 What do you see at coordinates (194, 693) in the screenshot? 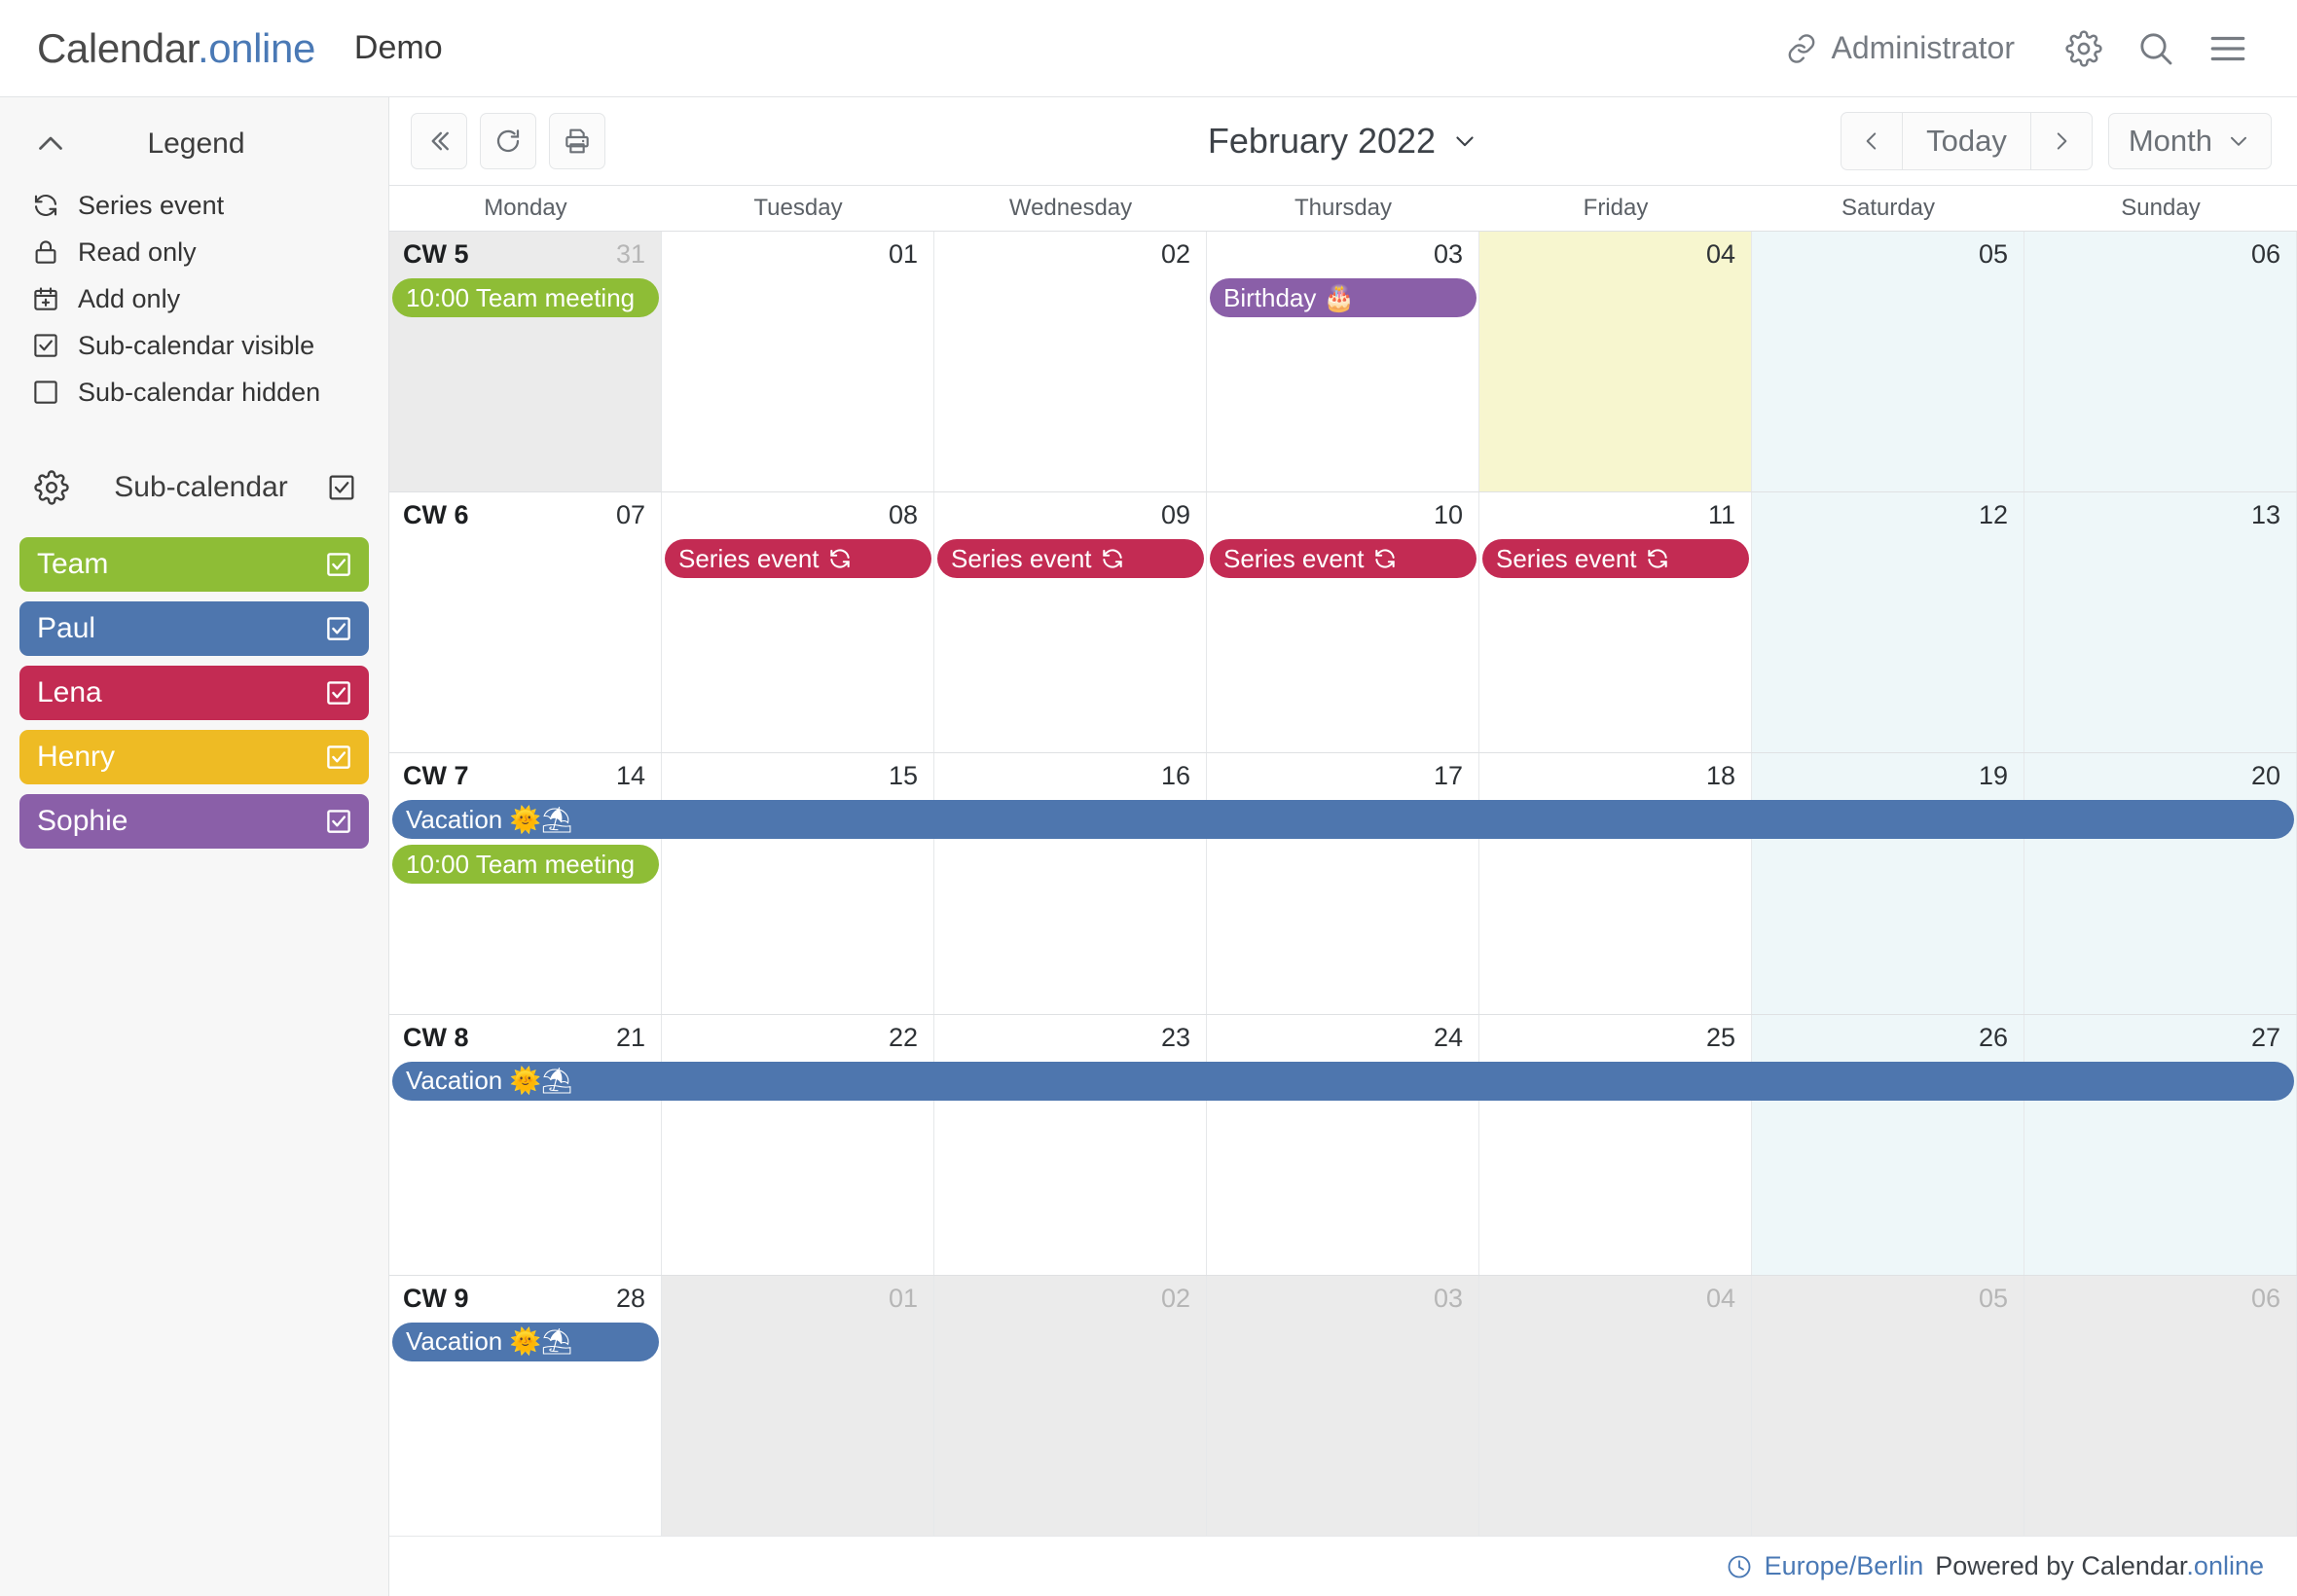
I see `subcalendar-item-lena: Lena` at bounding box center [194, 693].